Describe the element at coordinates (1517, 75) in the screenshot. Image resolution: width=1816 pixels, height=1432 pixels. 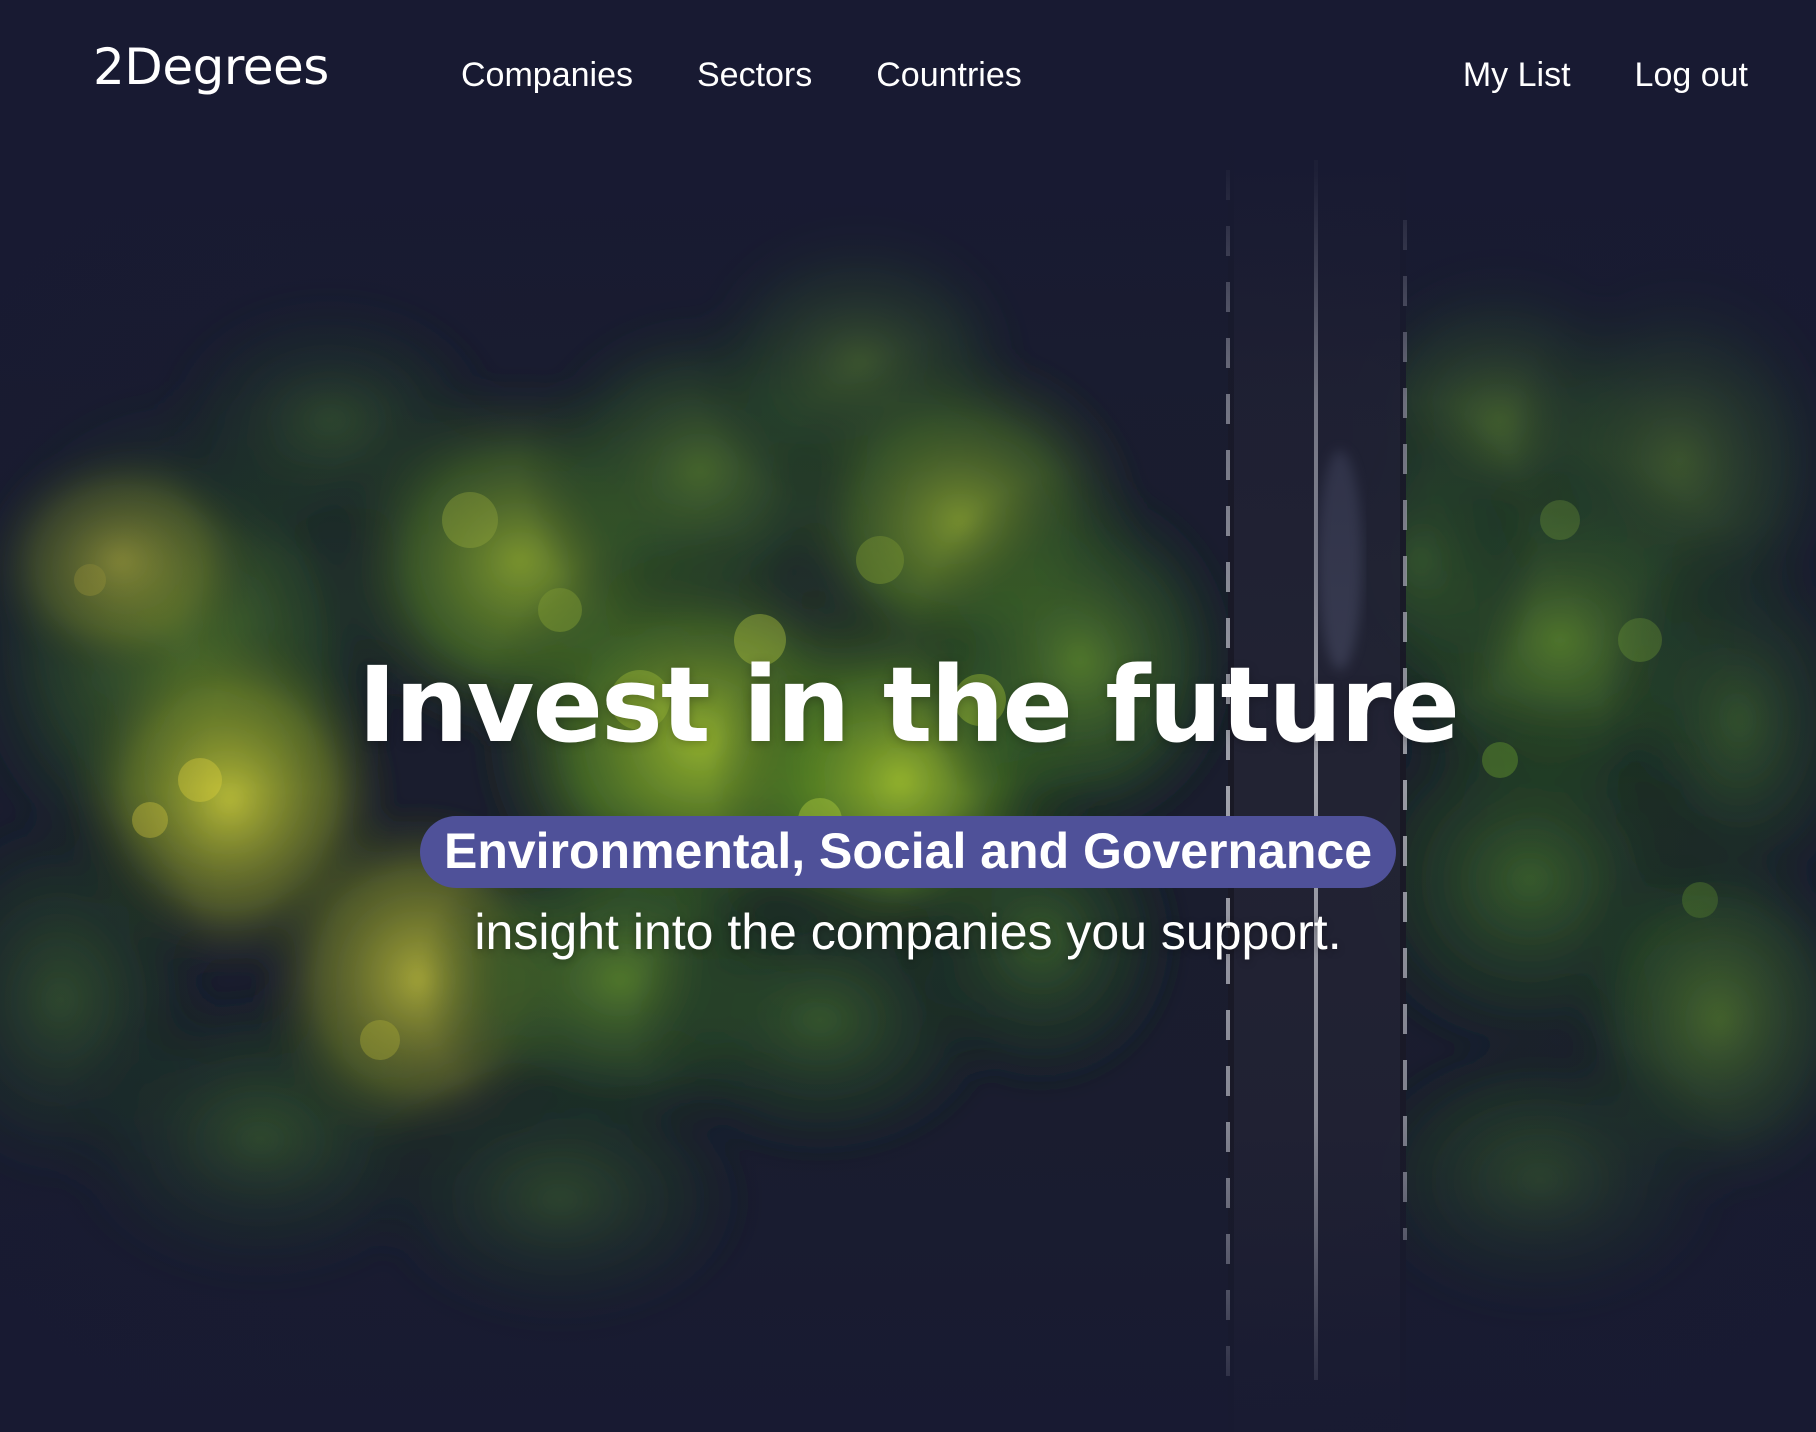
I see `nav-link-my-list: My List` at that location.